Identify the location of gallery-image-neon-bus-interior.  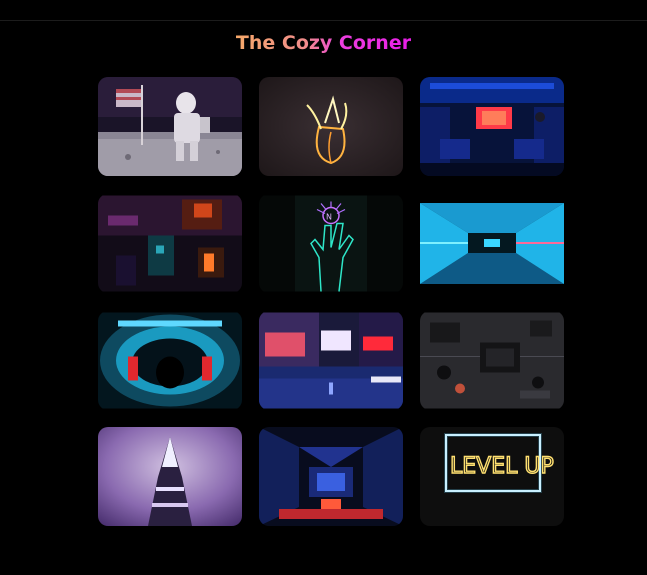
(492, 126).